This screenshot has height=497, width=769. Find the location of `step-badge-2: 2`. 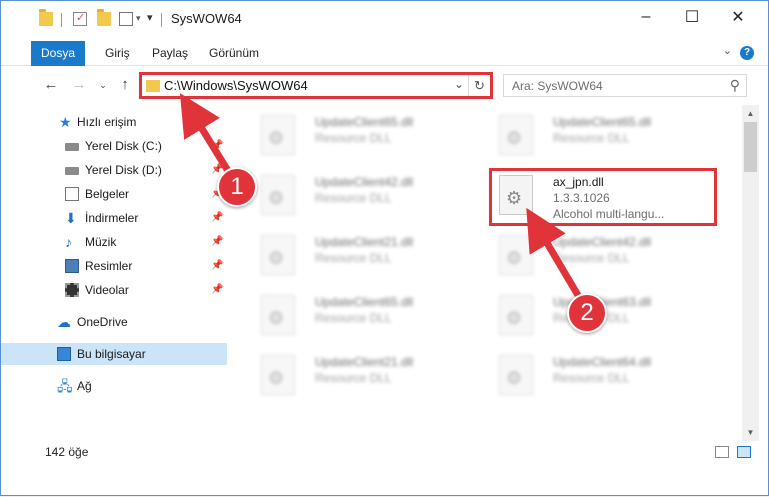

step-badge-2: 2 is located at coordinates (587, 313).